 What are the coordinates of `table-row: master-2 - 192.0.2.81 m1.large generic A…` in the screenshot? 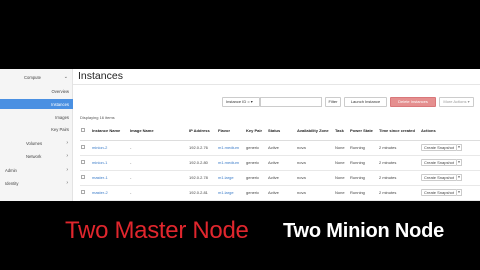 It's located at (280, 193).